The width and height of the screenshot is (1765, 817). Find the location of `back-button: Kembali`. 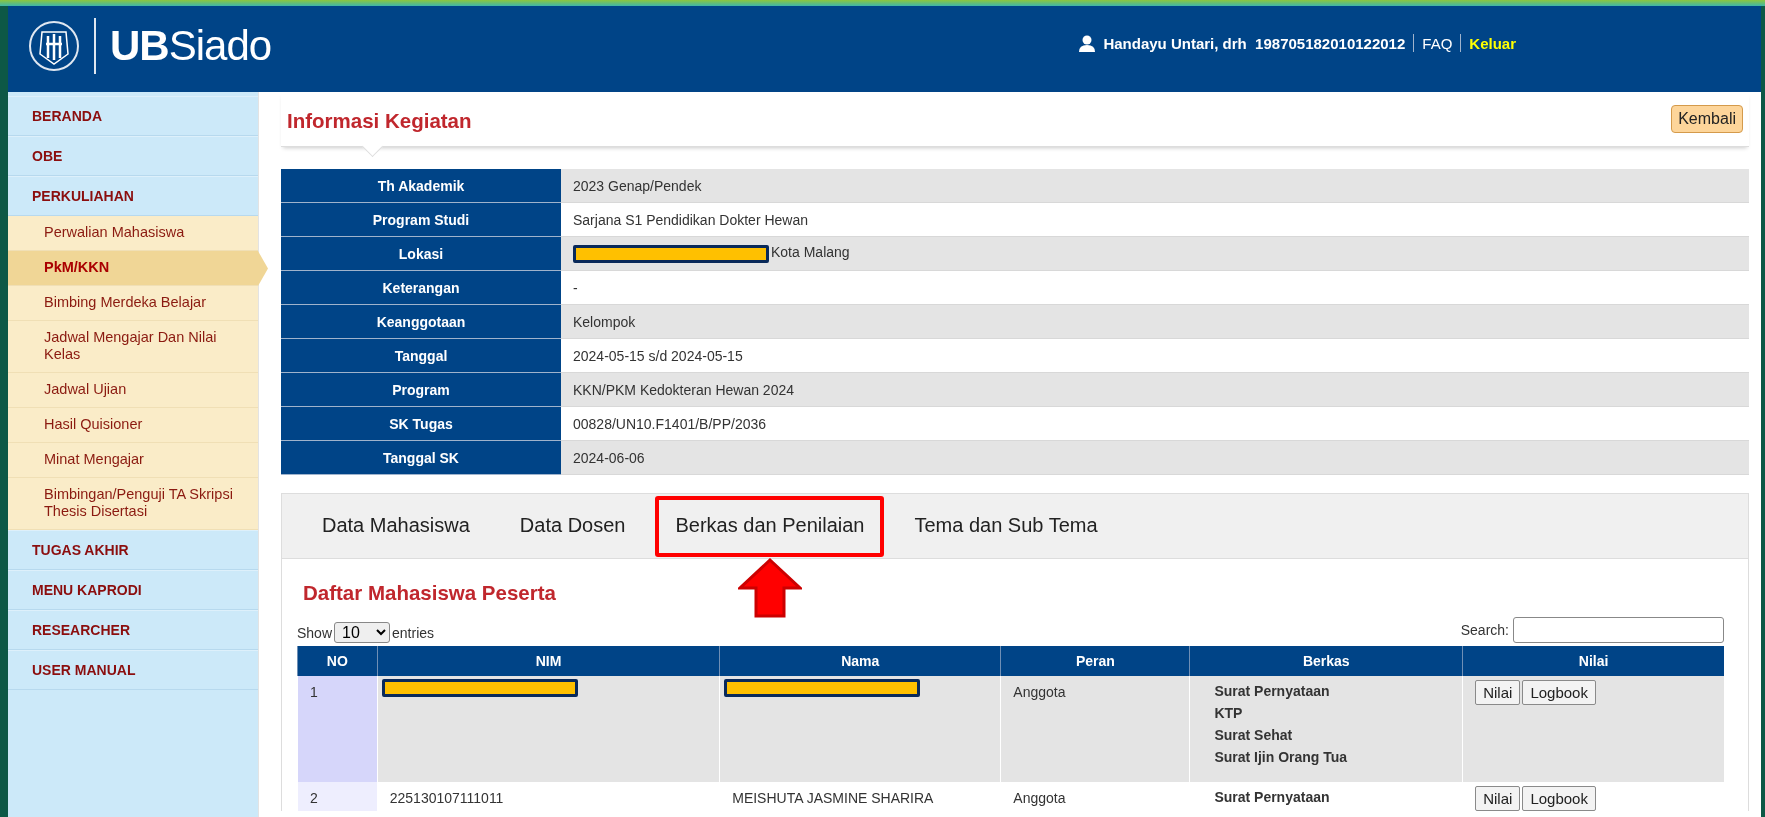

back-button: Kembali is located at coordinates (1707, 119).